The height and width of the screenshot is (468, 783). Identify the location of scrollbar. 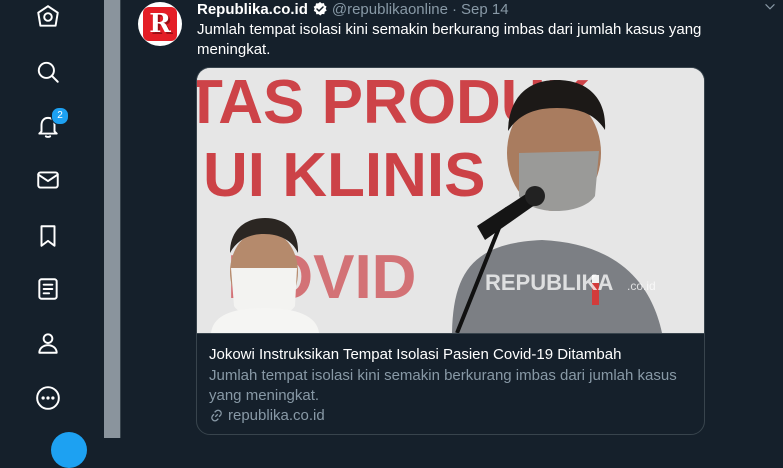
(112, 219).